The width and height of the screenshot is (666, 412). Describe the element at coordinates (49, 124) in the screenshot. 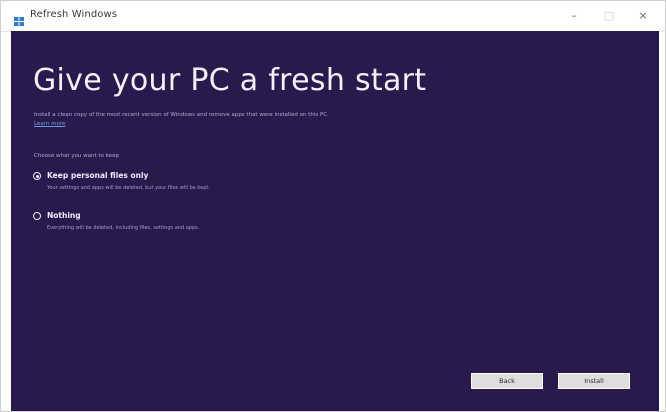

I see `learn-more-link: Learn more` at that location.